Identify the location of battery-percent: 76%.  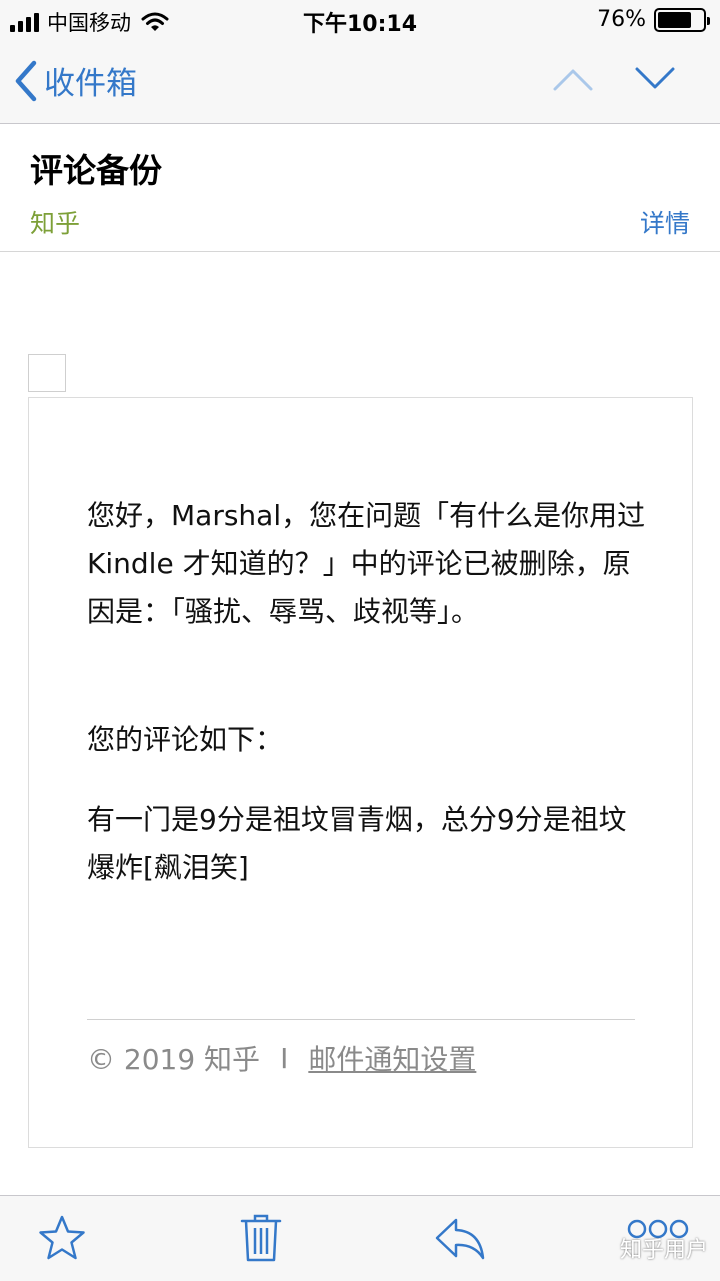
(621, 19).